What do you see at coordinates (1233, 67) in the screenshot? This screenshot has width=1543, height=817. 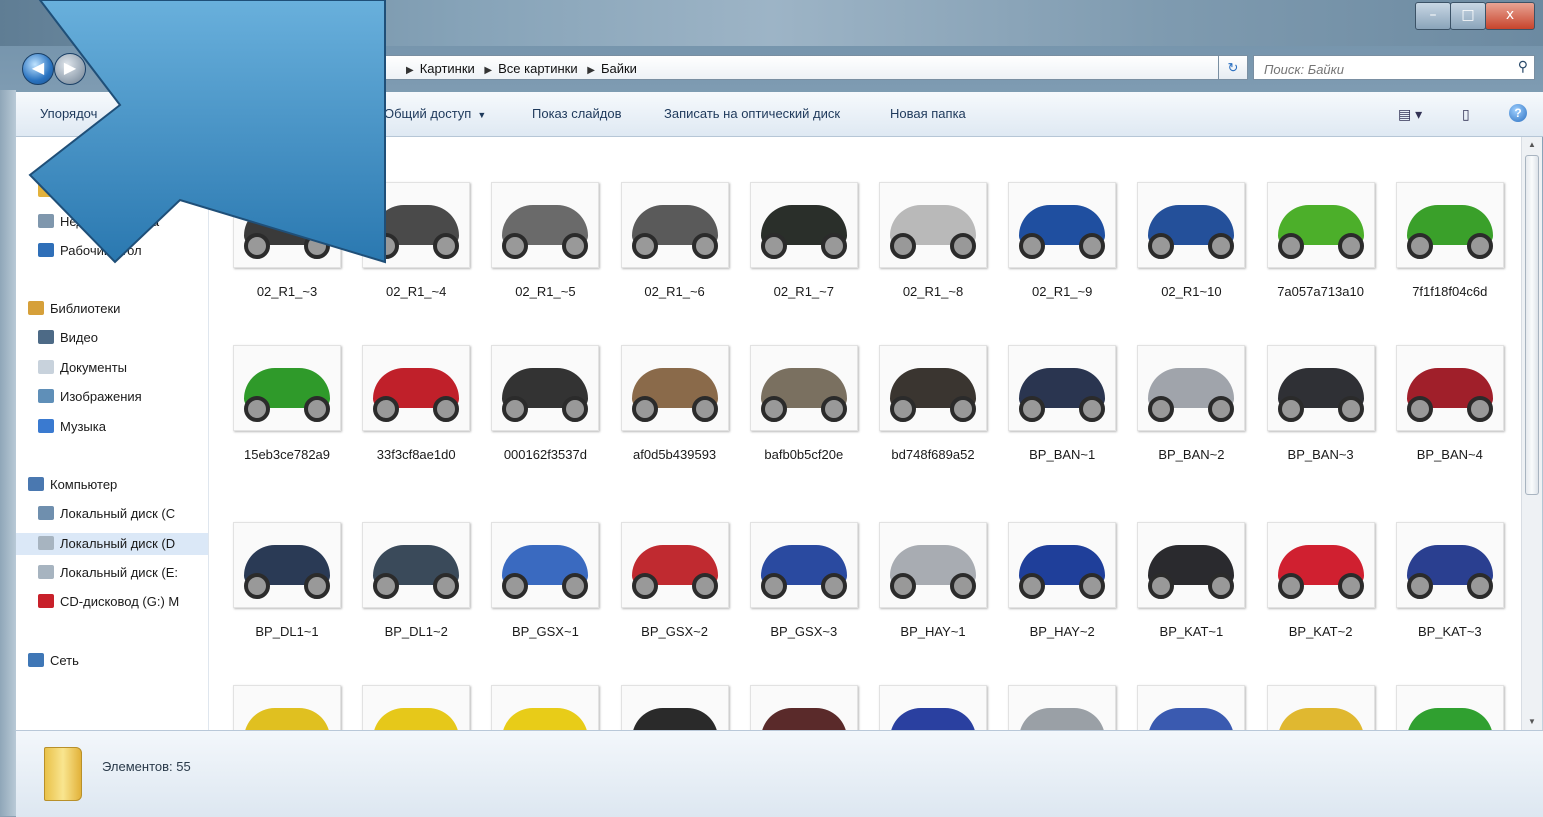 I see `refresh-button: ↻` at bounding box center [1233, 67].